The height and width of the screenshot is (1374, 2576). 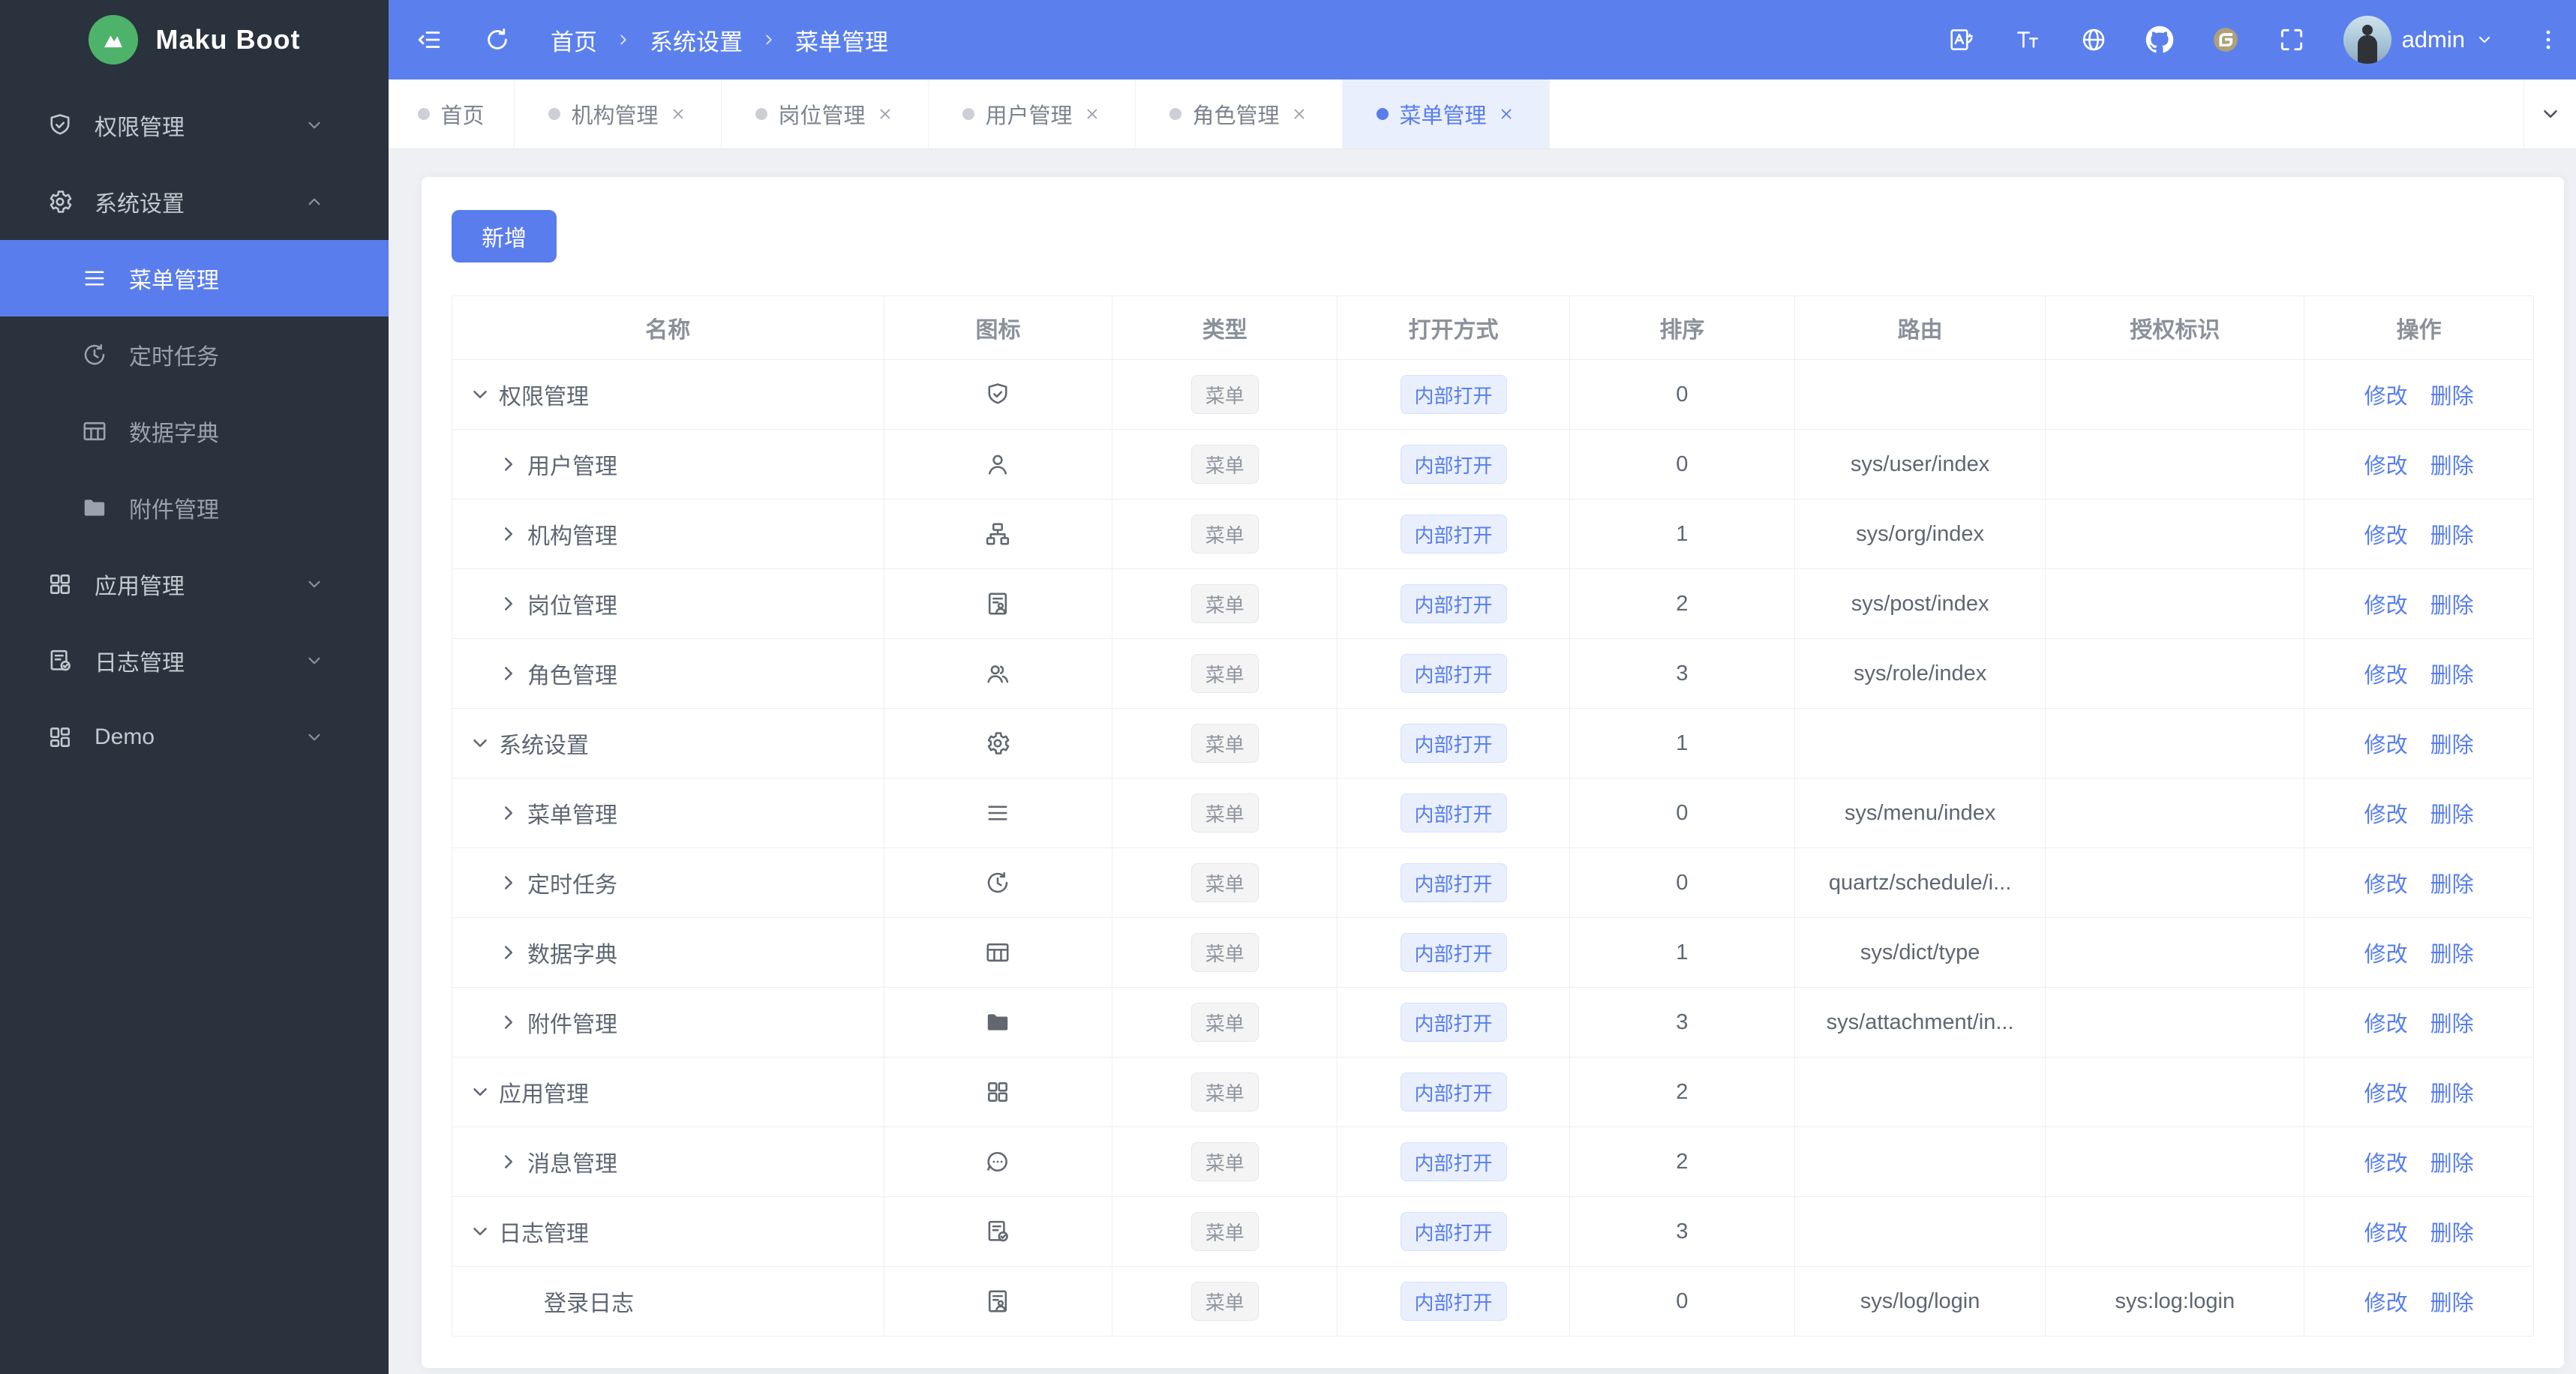 I want to click on add-button: 新增, so click(x=504, y=236).